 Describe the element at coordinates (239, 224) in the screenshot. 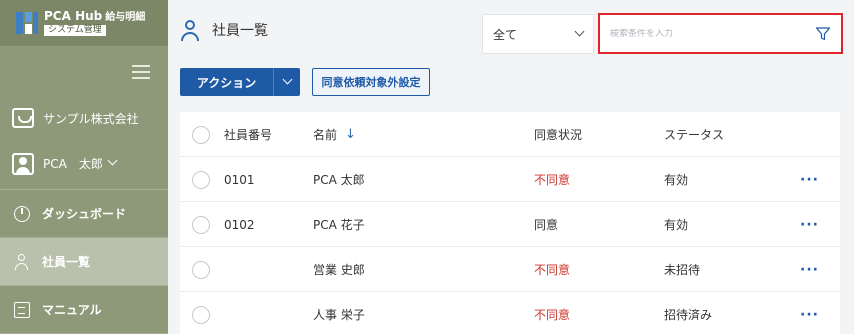

I see `employee-number: 0102` at that location.